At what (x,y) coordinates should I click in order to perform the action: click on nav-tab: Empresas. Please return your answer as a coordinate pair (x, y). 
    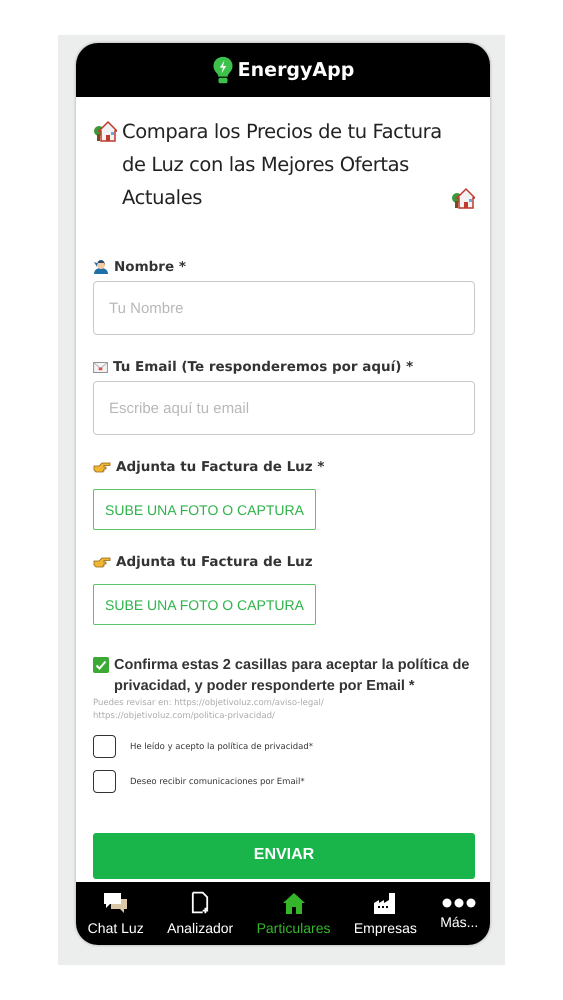
    Looking at the image, I should click on (385, 914).